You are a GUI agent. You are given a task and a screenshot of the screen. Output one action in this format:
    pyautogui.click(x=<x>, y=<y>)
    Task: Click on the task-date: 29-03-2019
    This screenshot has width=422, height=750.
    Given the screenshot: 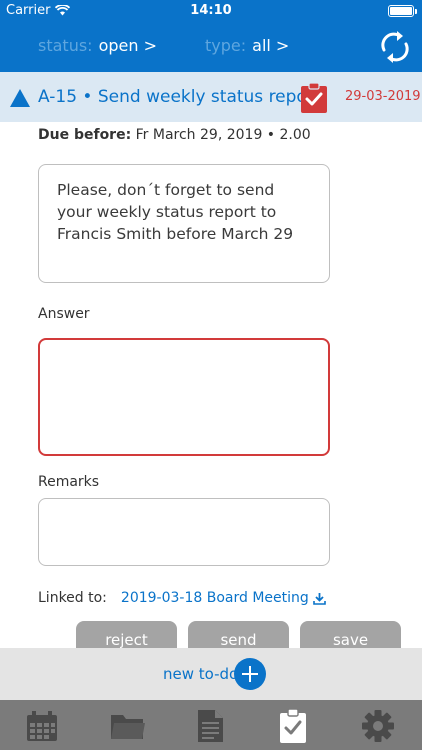 What is the action you would take?
    pyautogui.click(x=383, y=96)
    